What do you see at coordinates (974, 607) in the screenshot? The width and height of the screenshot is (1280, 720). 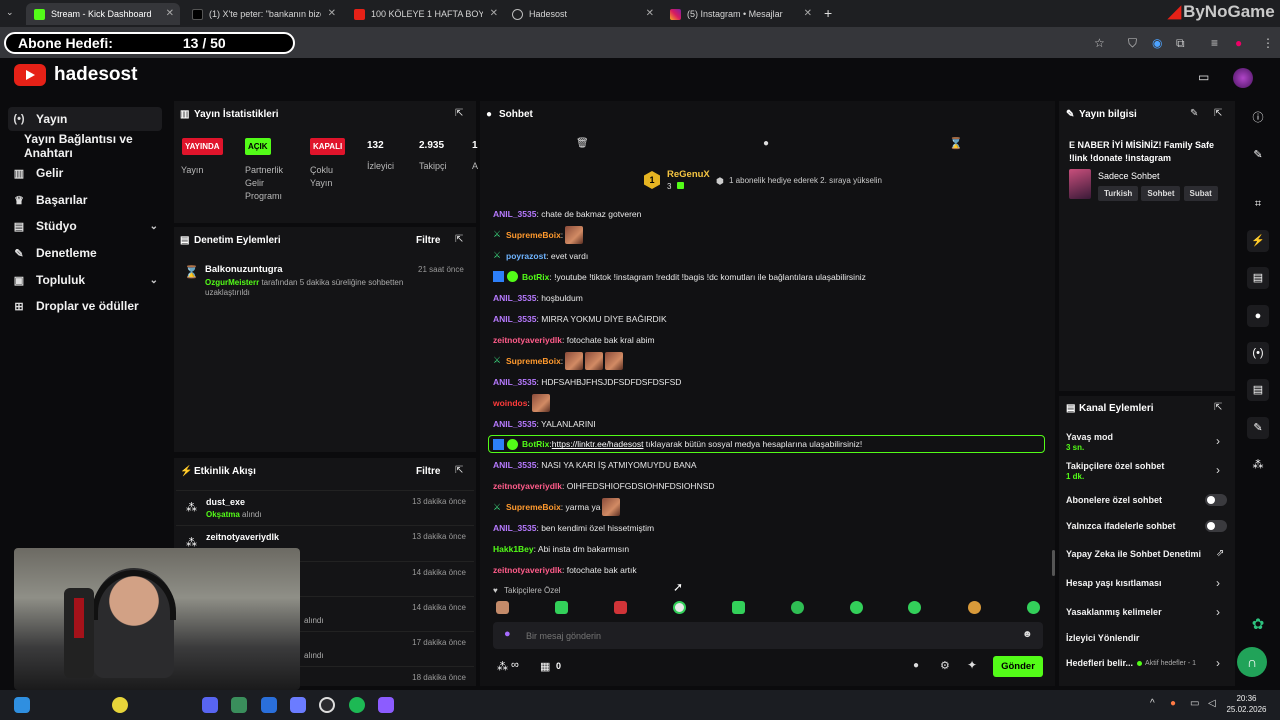 I see `emote-burger-icon` at bounding box center [974, 607].